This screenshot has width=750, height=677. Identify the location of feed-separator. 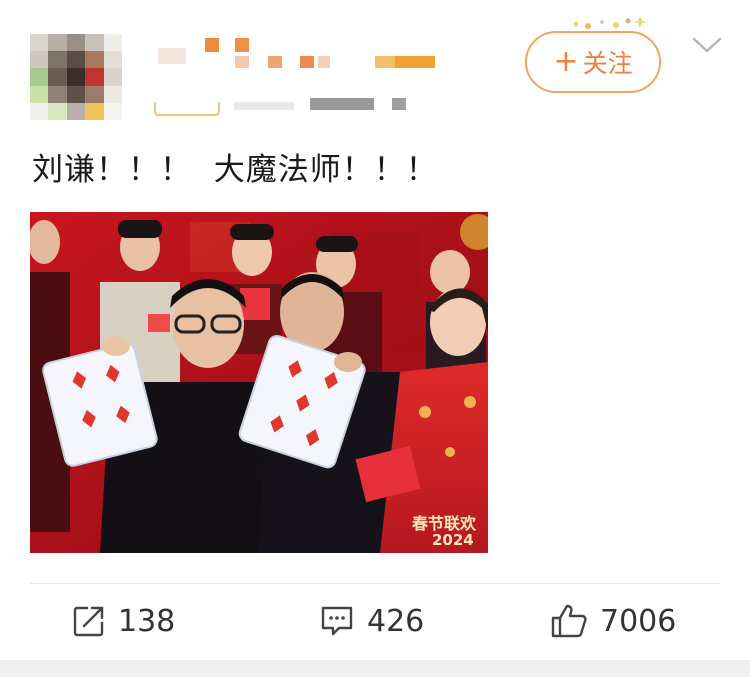
(375, 668).